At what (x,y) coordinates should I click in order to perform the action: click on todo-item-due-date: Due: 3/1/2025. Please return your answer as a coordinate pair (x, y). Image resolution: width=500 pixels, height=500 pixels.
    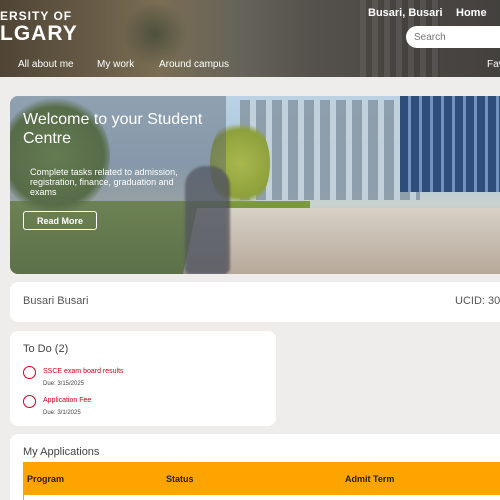
    Looking at the image, I should click on (62, 413).